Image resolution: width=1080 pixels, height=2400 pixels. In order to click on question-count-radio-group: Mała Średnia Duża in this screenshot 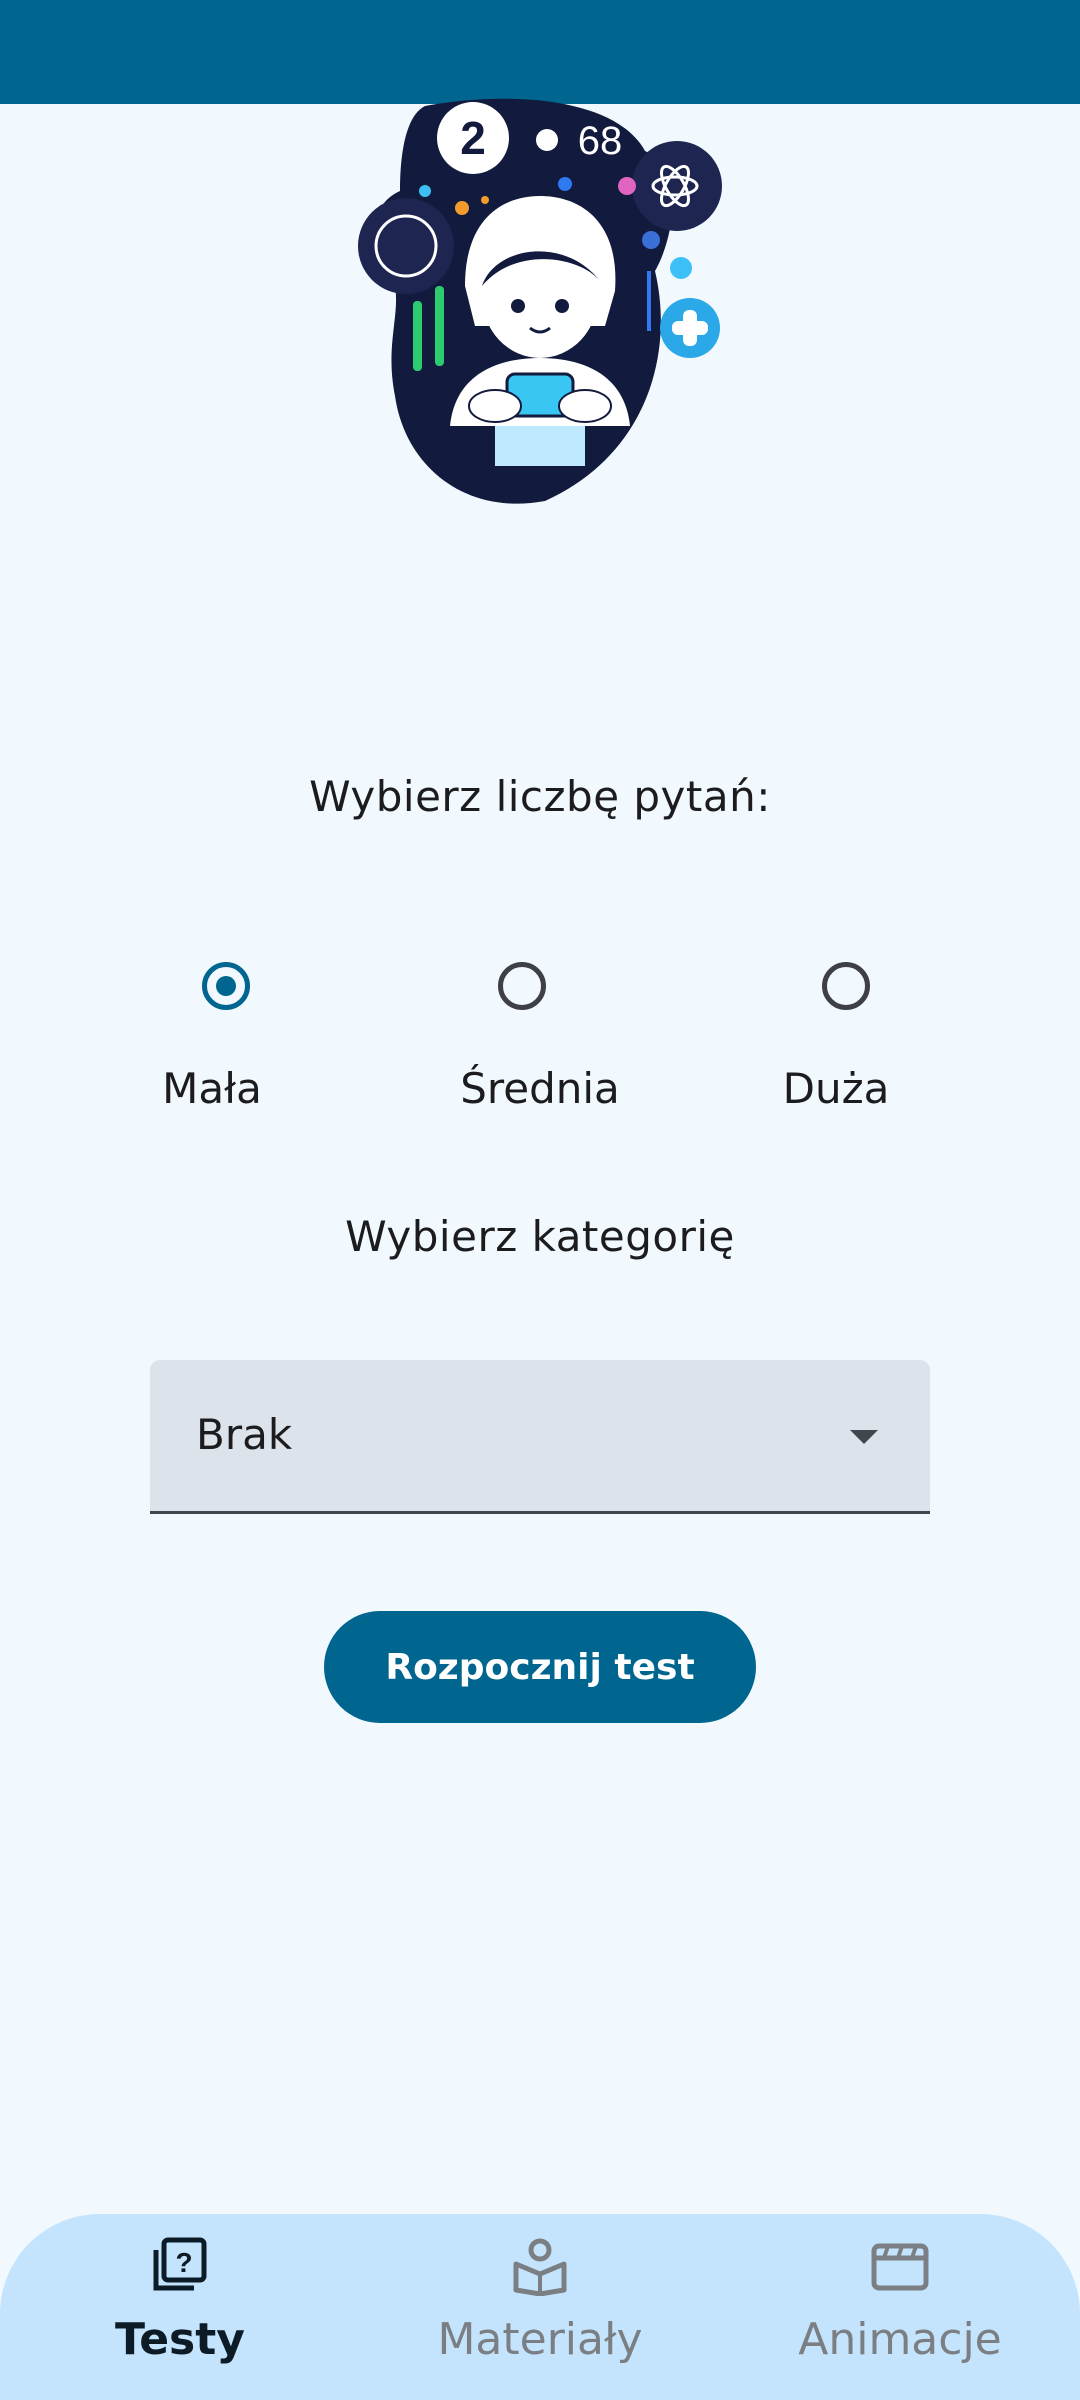, I will do `click(540, 1042)`.